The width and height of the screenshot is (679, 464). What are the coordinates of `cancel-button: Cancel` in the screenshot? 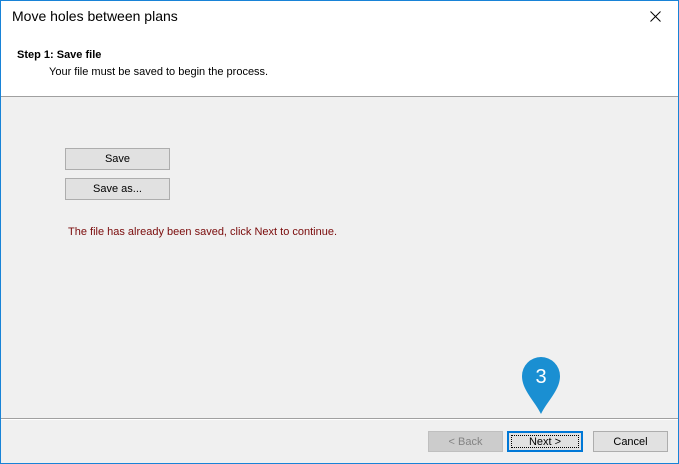 It's located at (630, 441).